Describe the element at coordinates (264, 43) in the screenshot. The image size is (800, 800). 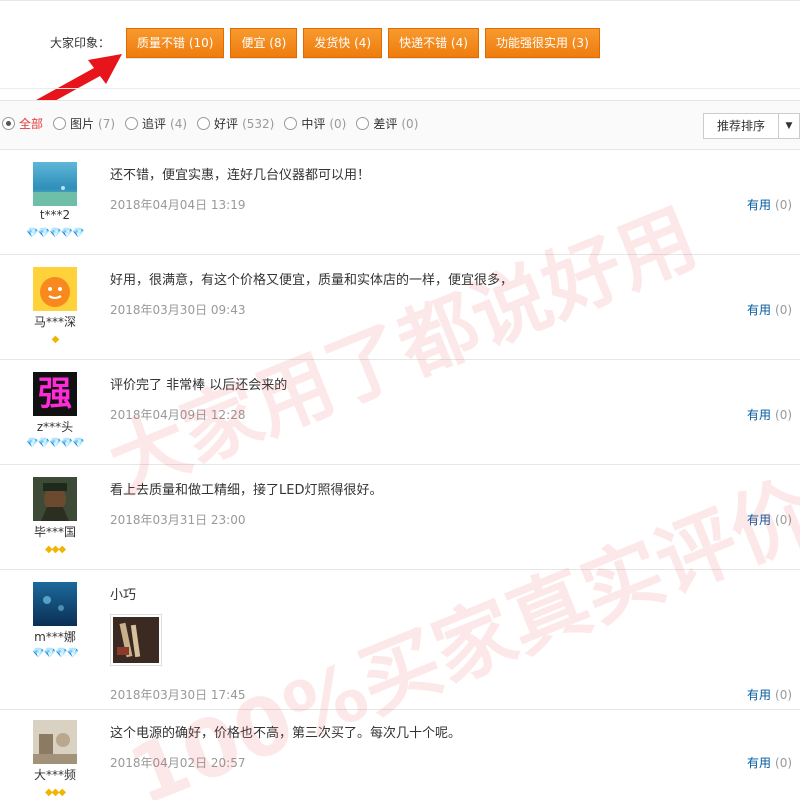
I see `impression-tag-cheap: 便宜 (8)` at that location.